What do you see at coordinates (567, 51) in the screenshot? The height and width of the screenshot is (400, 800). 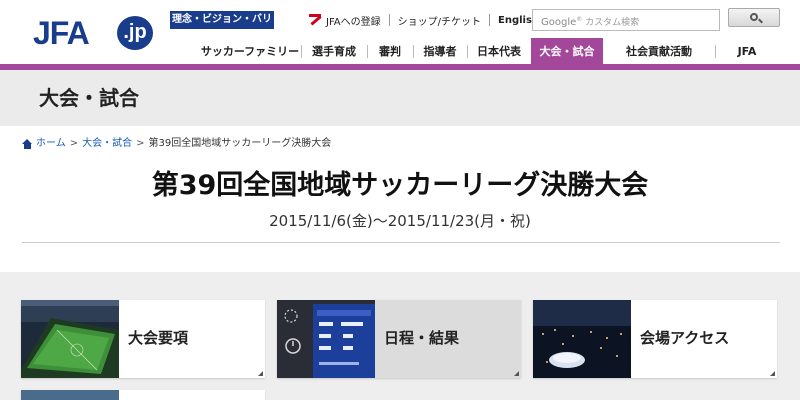 I see `nav-item-competitions: 大会・試合` at bounding box center [567, 51].